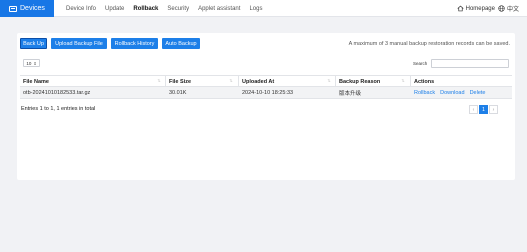 The height and width of the screenshot is (252, 527). What do you see at coordinates (473, 109) in the screenshot?
I see `prev-page-button: ‹` at bounding box center [473, 109].